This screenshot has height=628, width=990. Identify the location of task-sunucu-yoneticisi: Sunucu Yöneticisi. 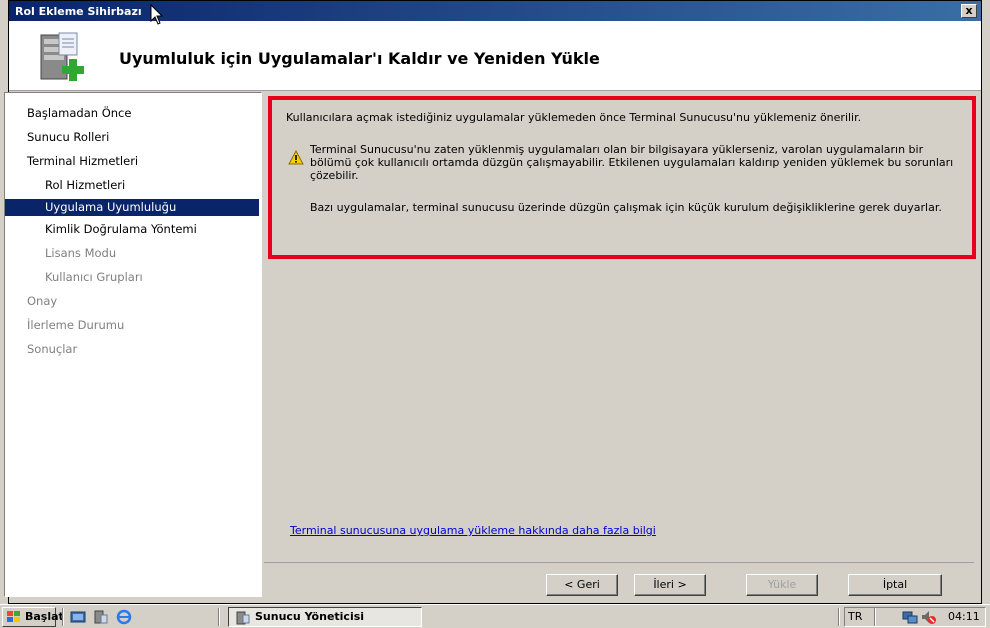
(325, 617).